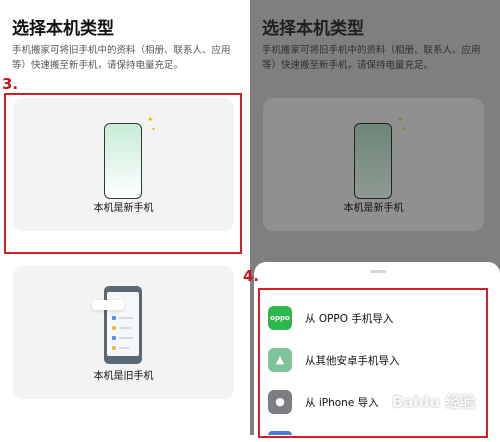  I want to click on new-phone-card: ✦ ✦ 本机是新手机, so click(373, 164).